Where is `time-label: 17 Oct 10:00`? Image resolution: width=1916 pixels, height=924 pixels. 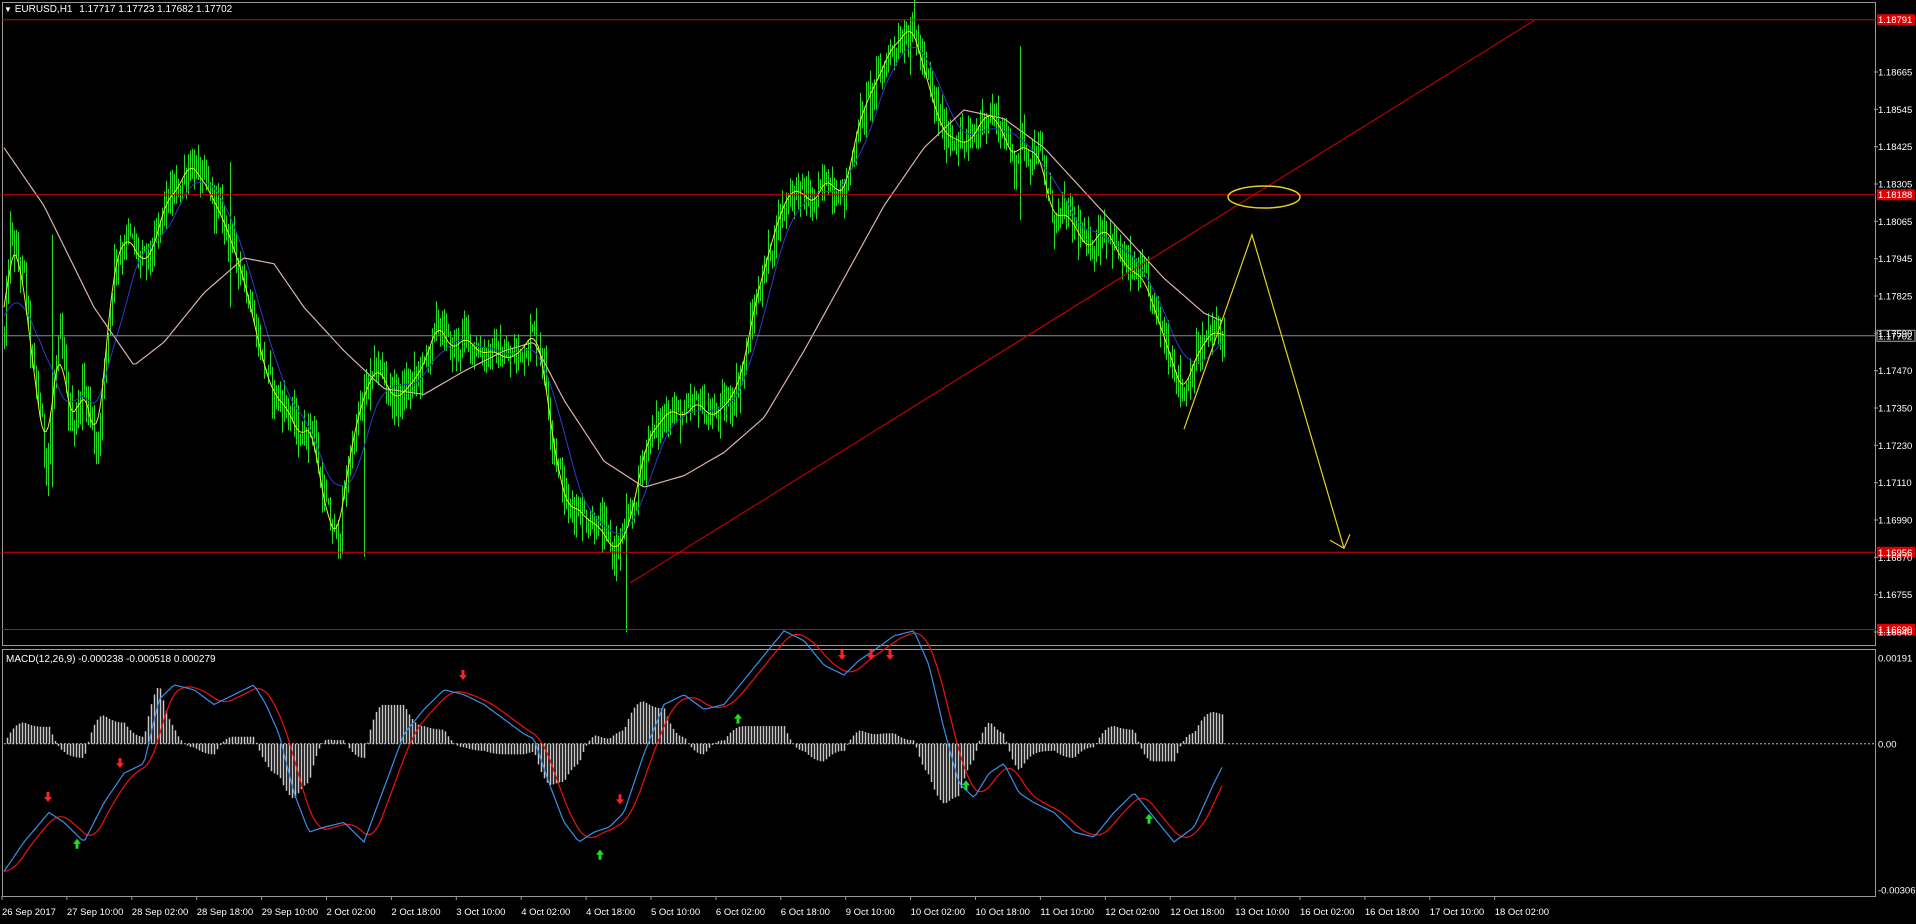 time-label: 17 Oct 10:00 is located at coordinates (1457, 912).